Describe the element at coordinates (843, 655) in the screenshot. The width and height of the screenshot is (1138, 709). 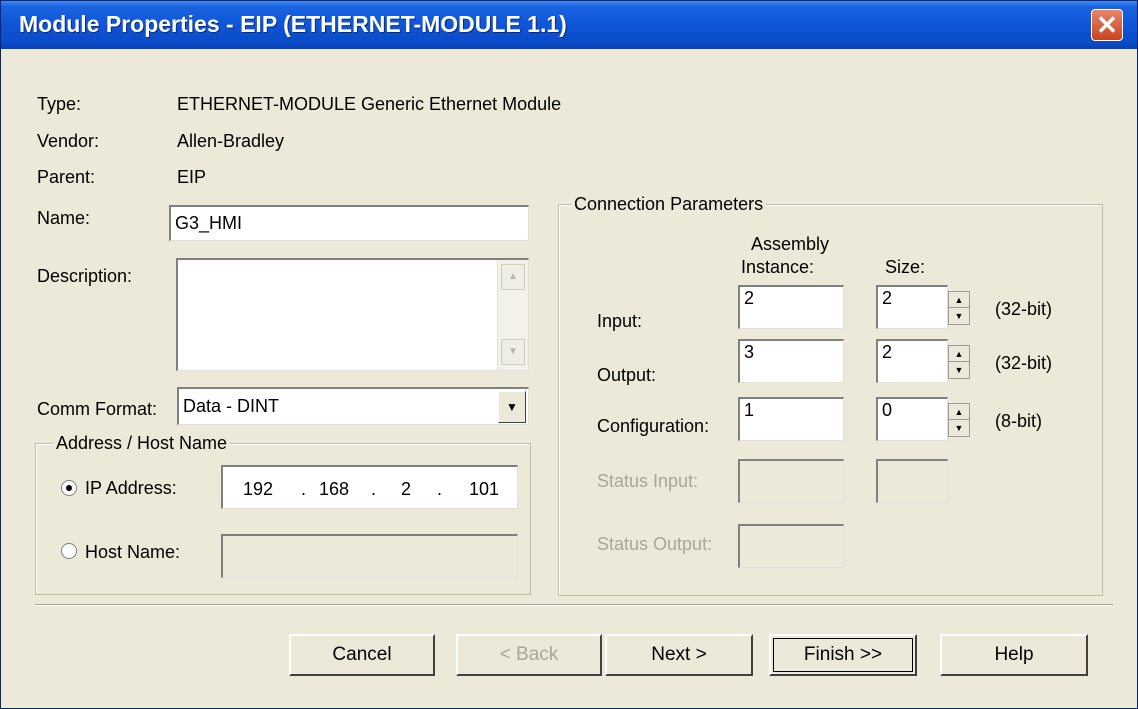
I see `finish-button: Finish >>` at that location.